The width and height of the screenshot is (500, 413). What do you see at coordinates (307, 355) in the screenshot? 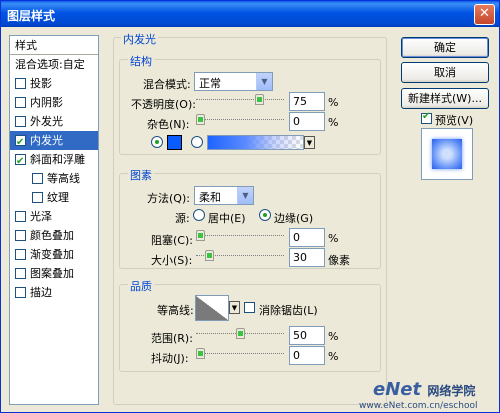
I see `jitter-input: 0` at bounding box center [307, 355].